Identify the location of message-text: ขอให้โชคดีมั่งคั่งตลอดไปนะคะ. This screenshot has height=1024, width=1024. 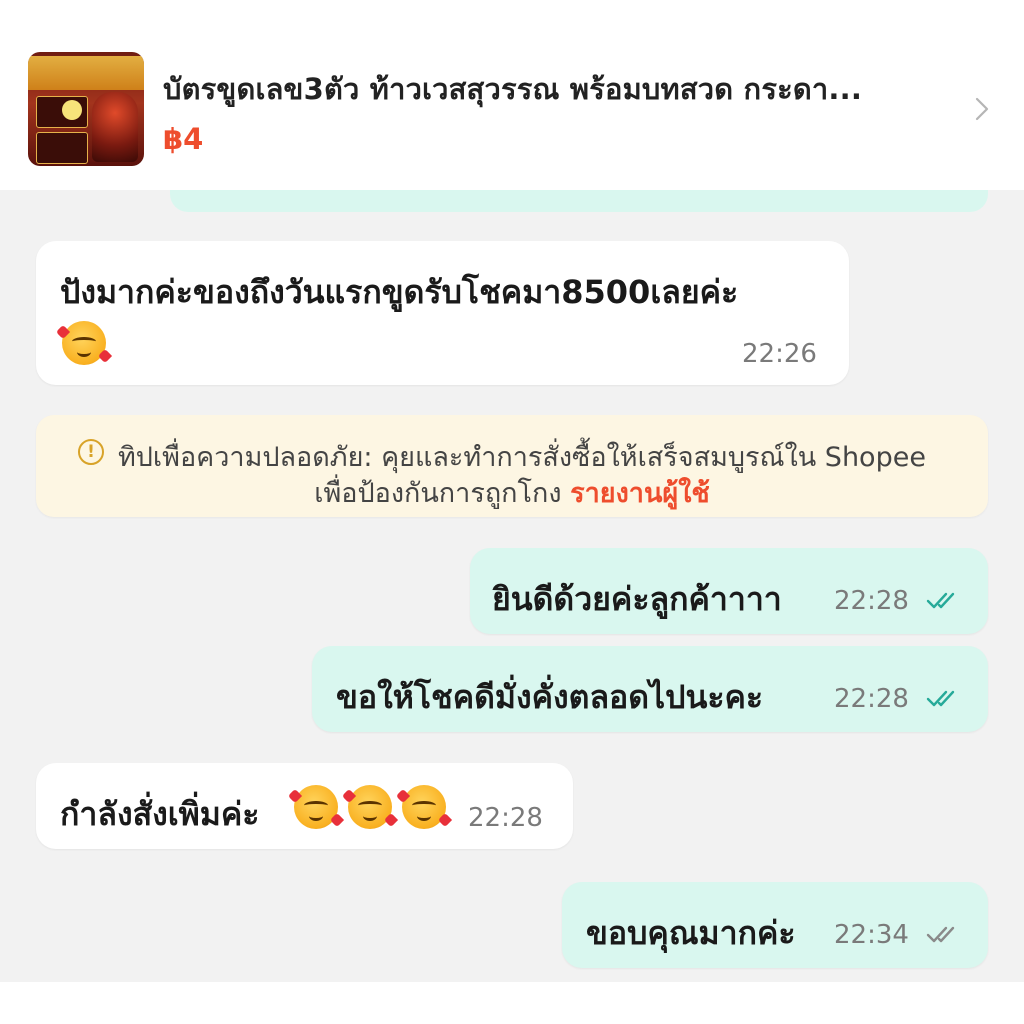
(550, 697).